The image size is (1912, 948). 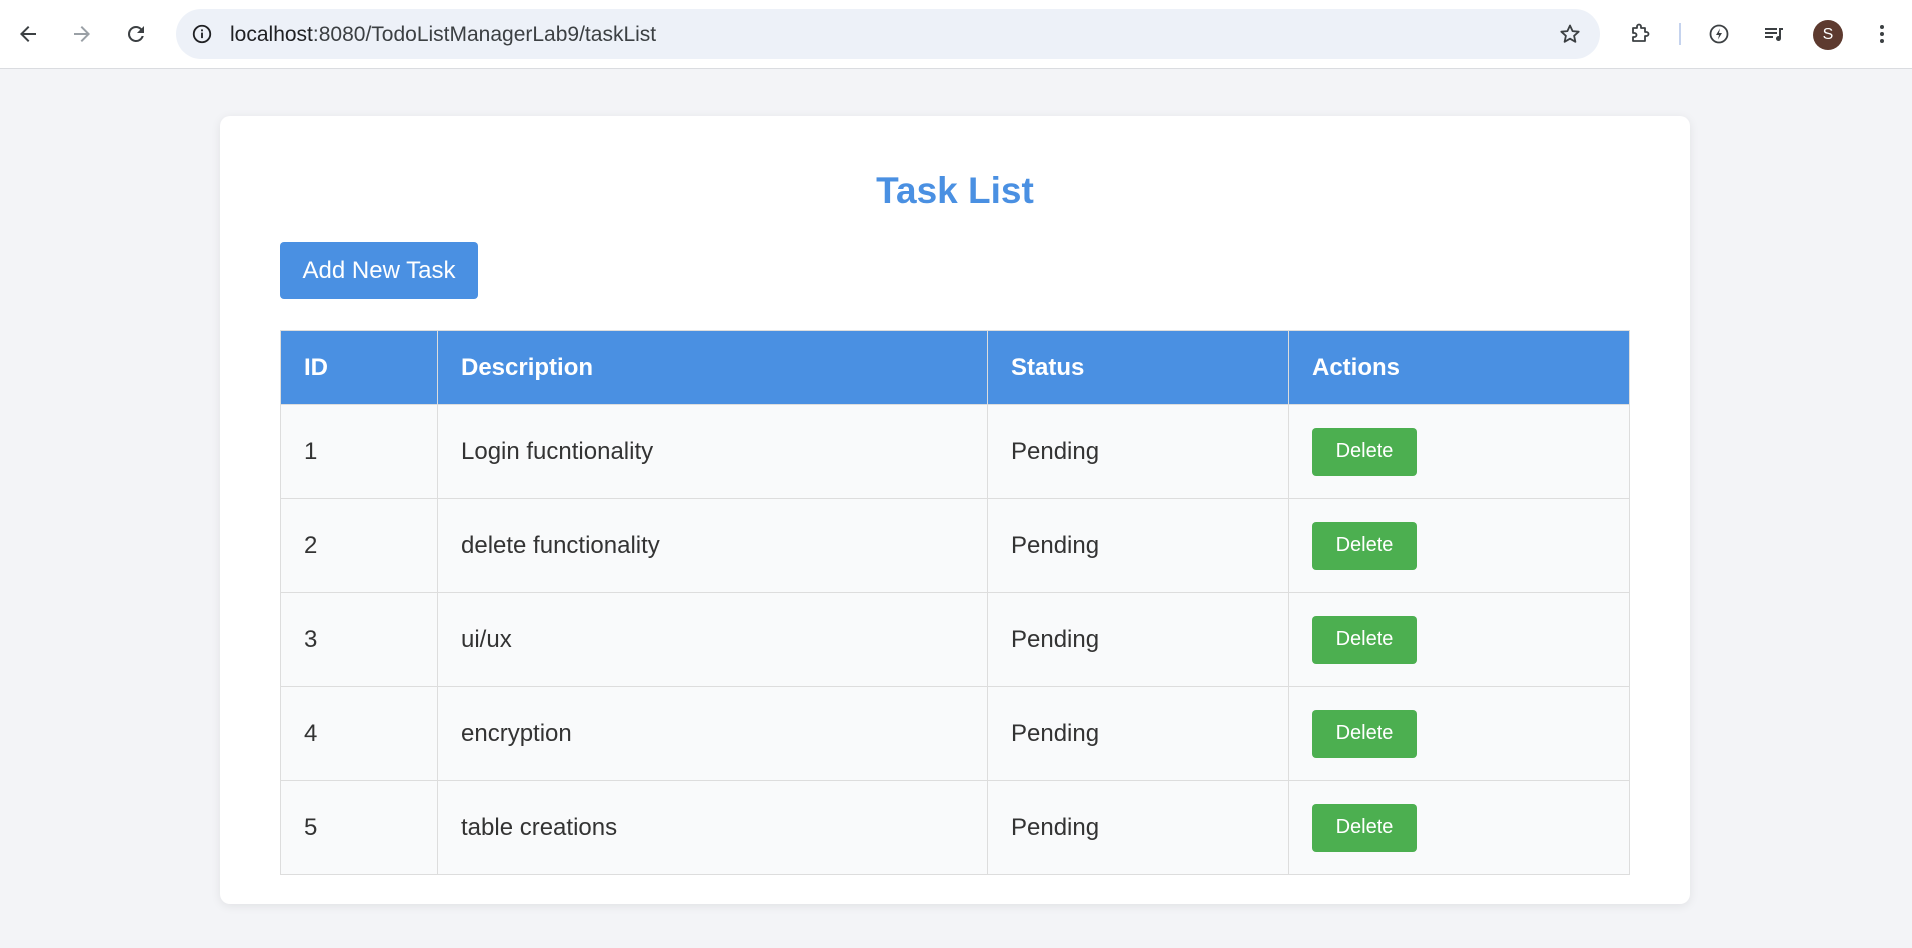 I want to click on task-description: ui/ux, so click(x=712, y=639).